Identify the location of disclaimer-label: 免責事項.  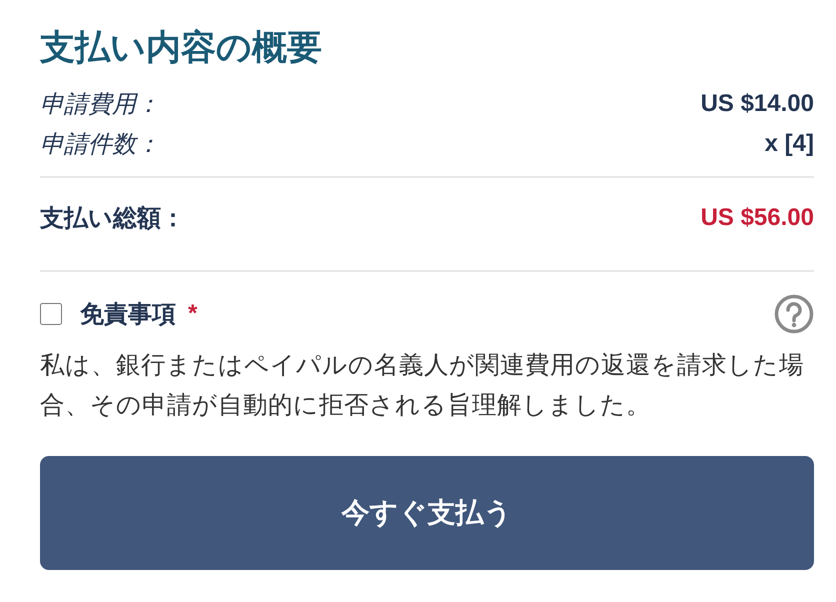
(128, 315).